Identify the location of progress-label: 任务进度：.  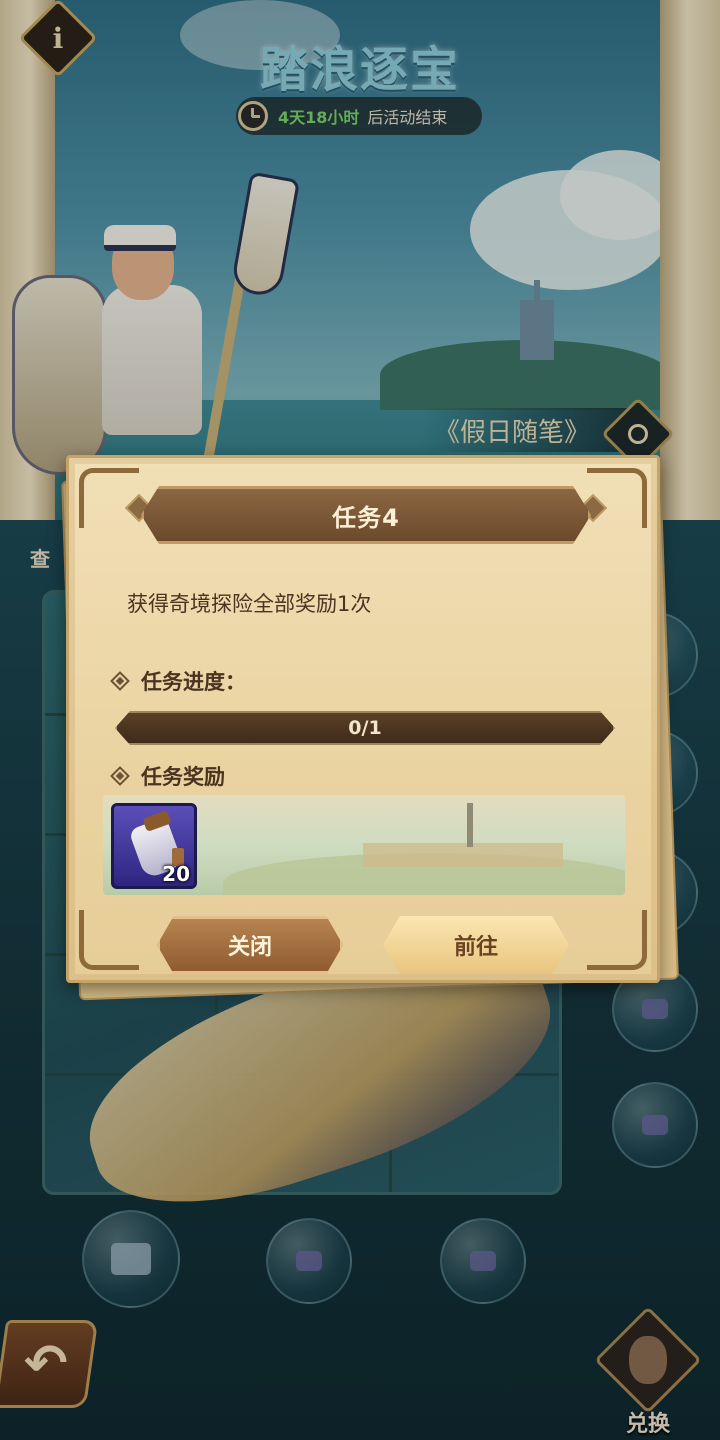
(193, 682).